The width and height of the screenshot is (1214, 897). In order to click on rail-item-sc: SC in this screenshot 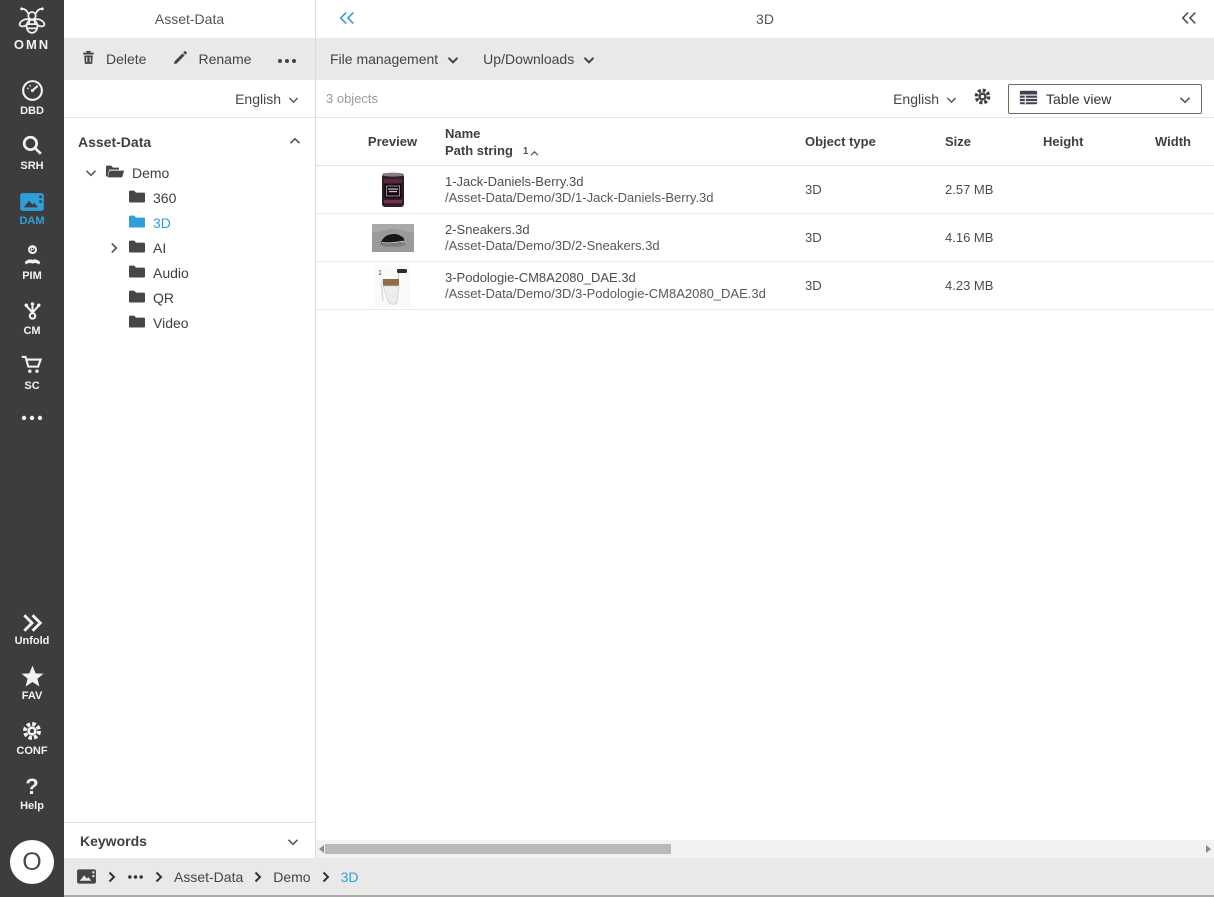, I will do `click(32, 371)`.